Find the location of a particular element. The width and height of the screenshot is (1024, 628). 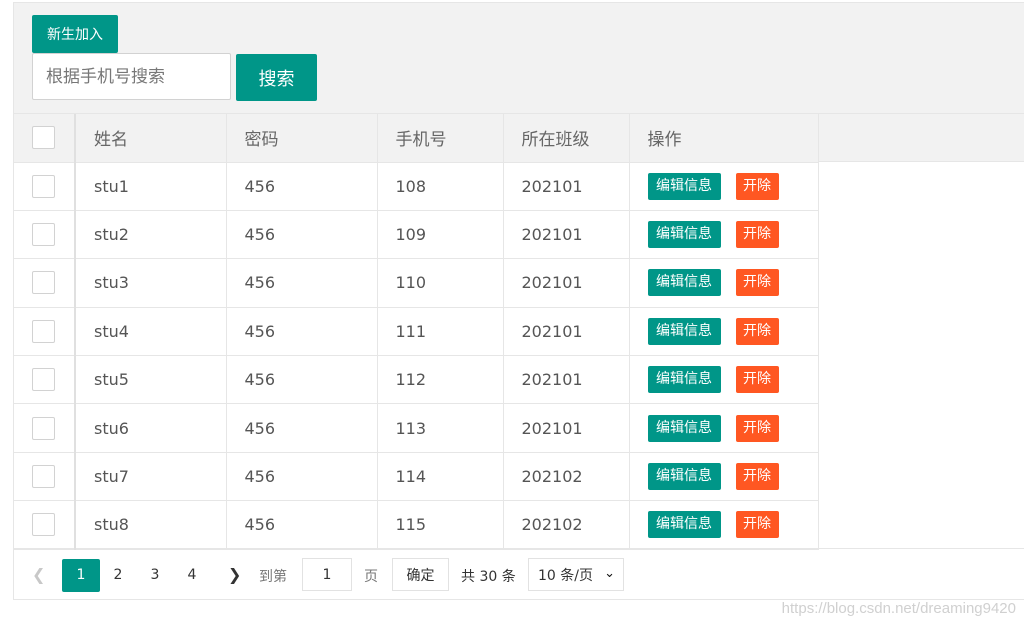

header-name: 姓名 is located at coordinates (151, 138).